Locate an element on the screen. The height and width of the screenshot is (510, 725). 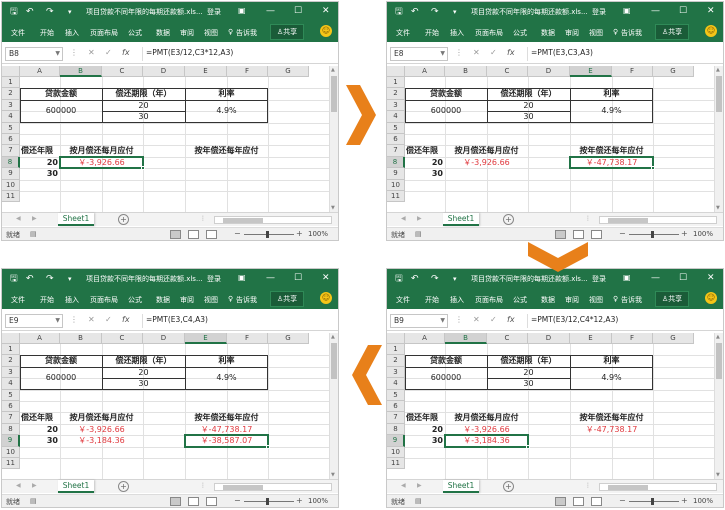
feedback-smiley-icon: ☺ is located at coordinates (326, 31).